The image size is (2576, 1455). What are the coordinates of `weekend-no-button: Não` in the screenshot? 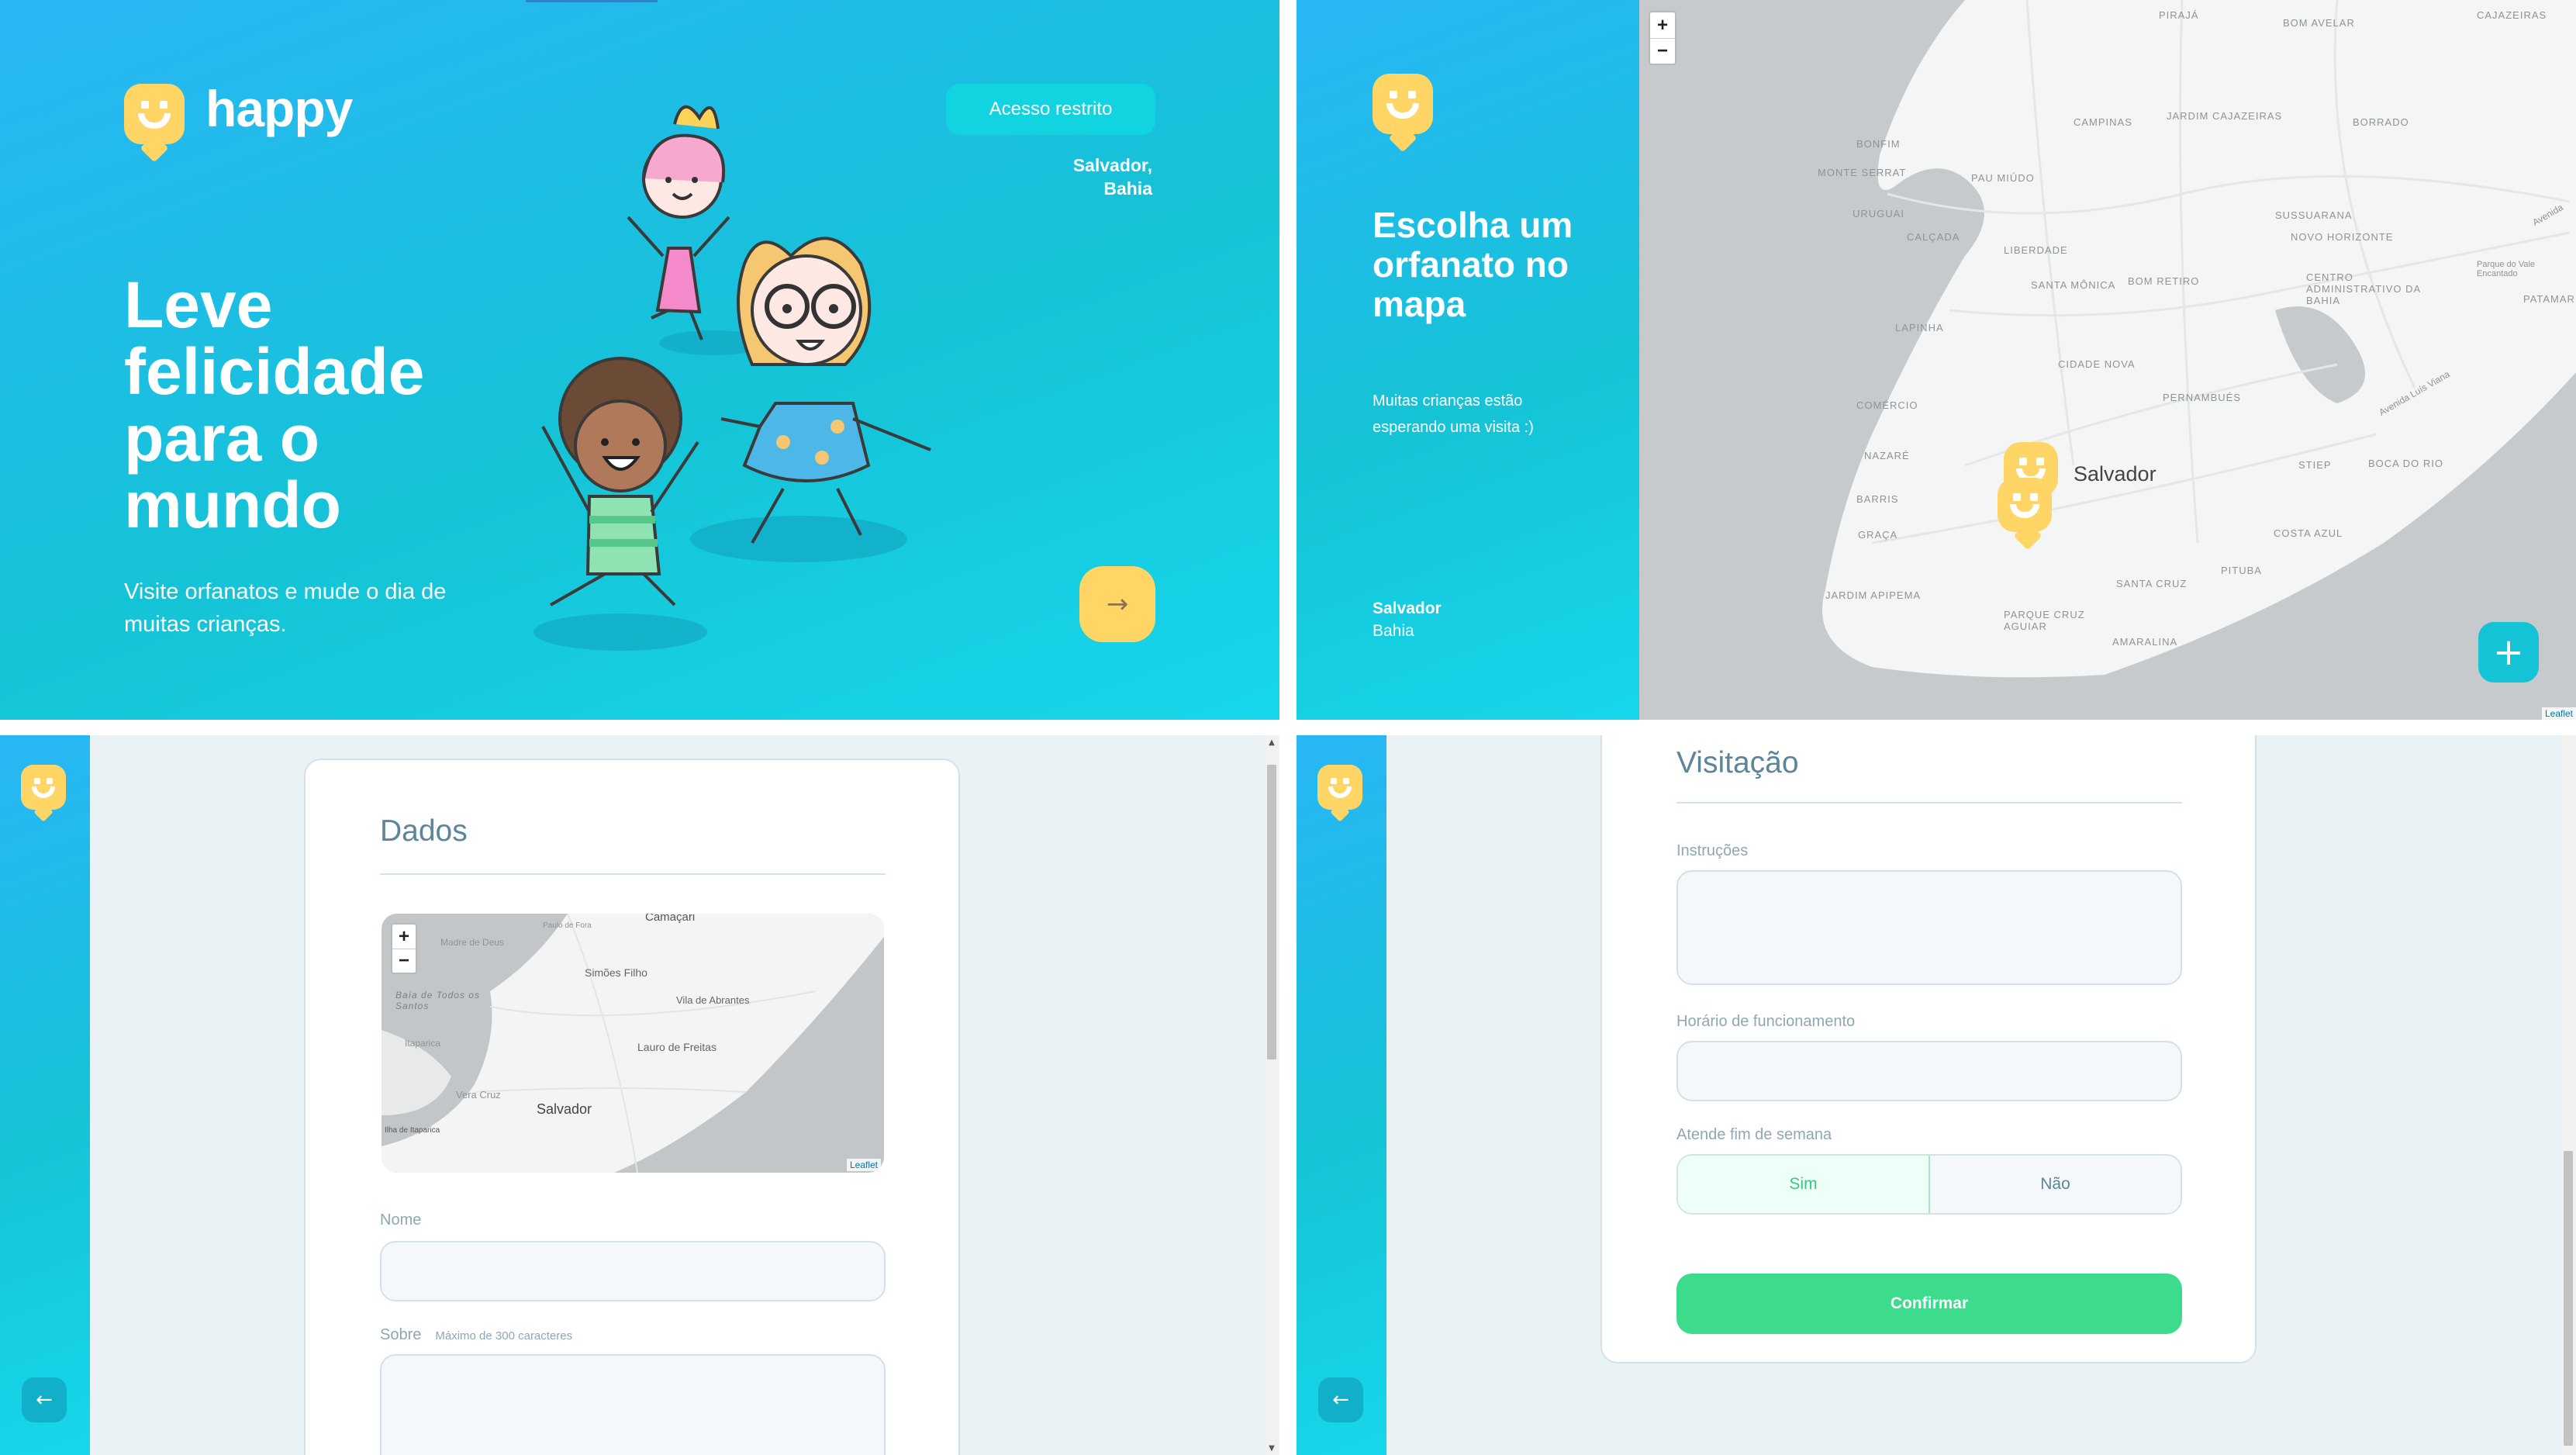 It's located at (2055, 1184).